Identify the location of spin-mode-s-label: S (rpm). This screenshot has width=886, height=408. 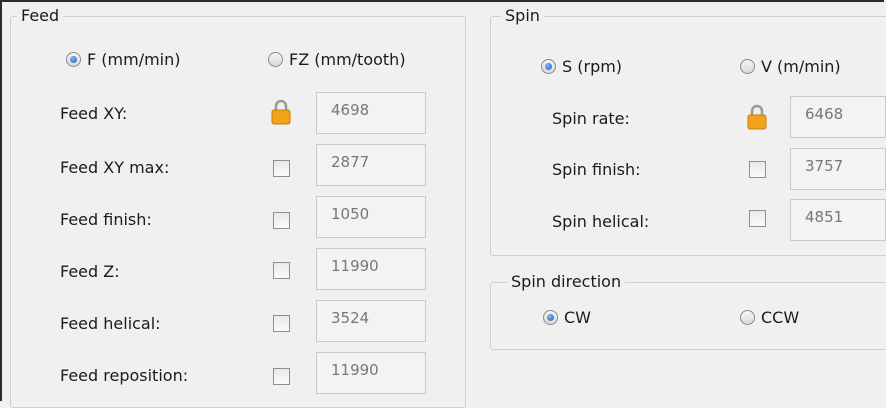
(592, 66).